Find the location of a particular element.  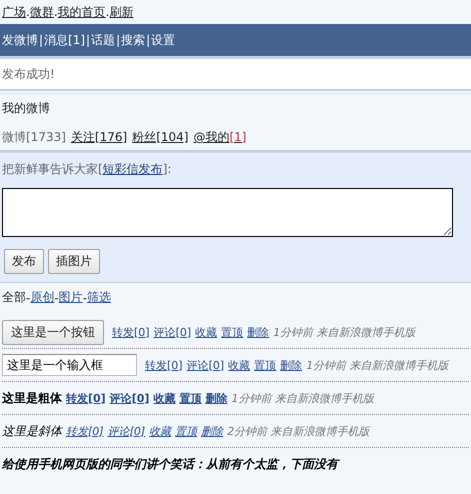

filter-link: 筛选 is located at coordinates (99, 297).